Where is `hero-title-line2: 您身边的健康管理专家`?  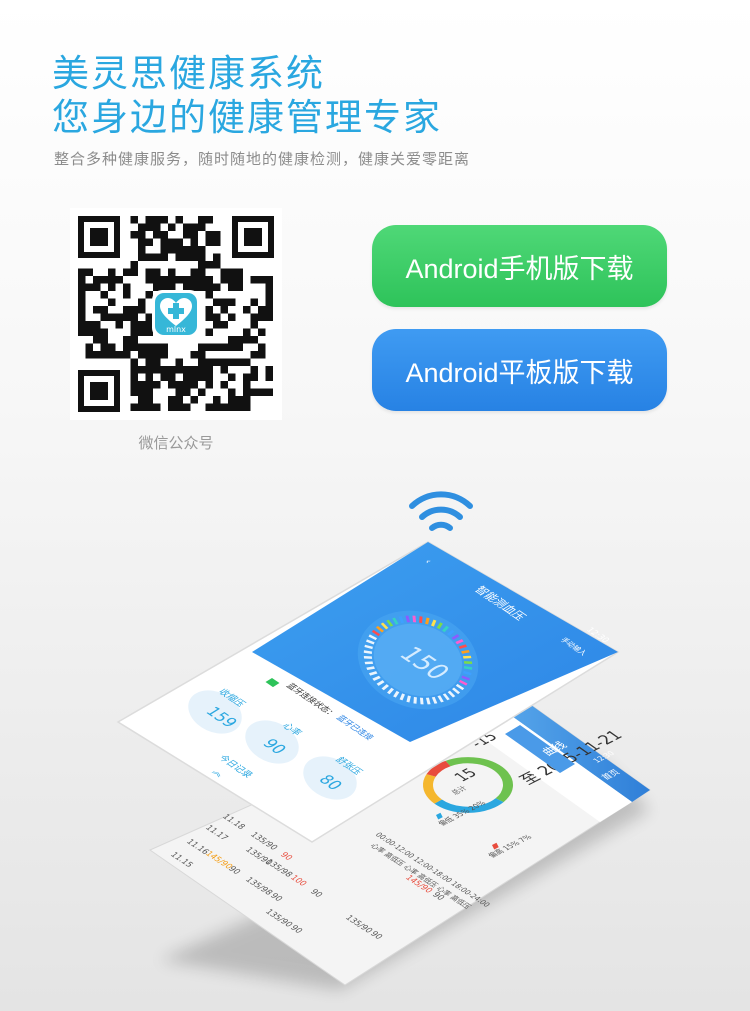
hero-title-line2: 您身边的健康管理专家 is located at coordinates (247, 117).